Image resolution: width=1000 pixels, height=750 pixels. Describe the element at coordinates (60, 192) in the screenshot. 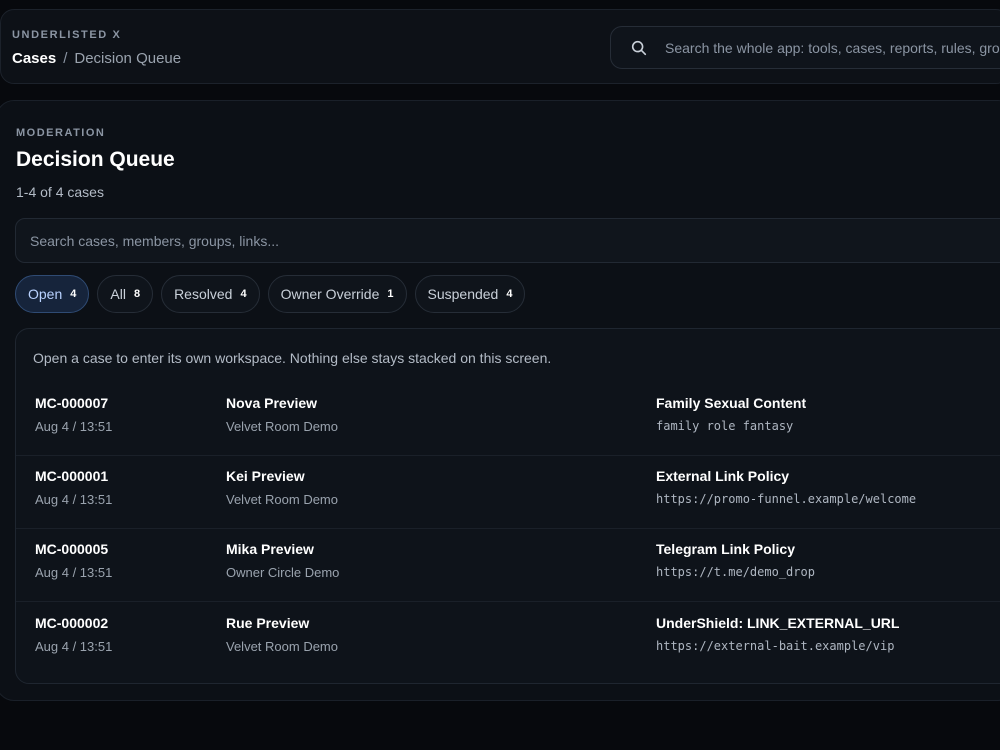

I see `case-count: 1-4 of 4 cases` at that location.